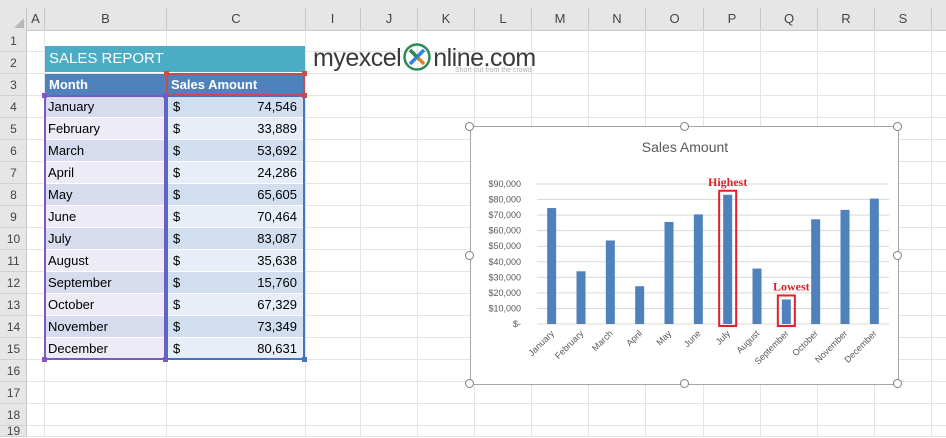  What do you see at coordinates (617, 19) in the screenshot?
I see `column-header-n: N` at bounding box center [617, 19].